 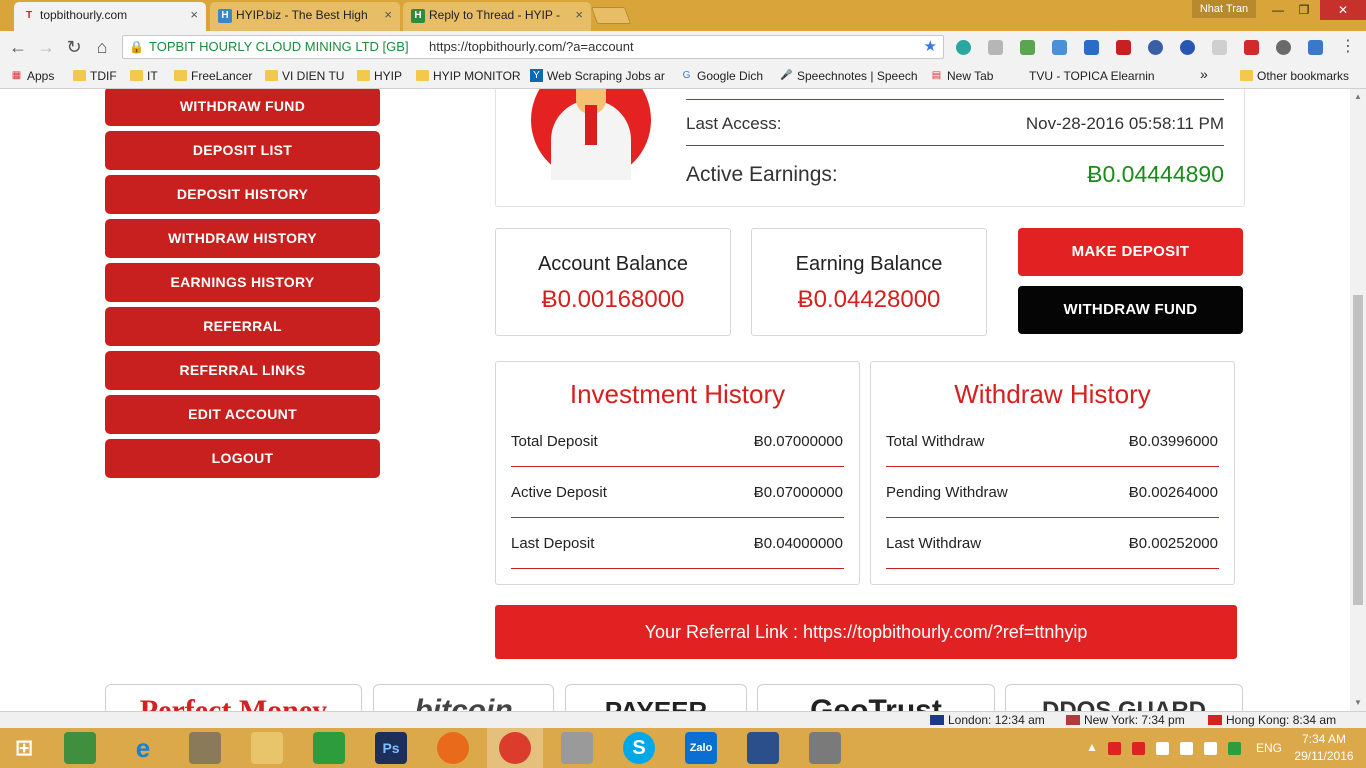 I want to click on reload-icon: ↻, so click(x=74, y=47).